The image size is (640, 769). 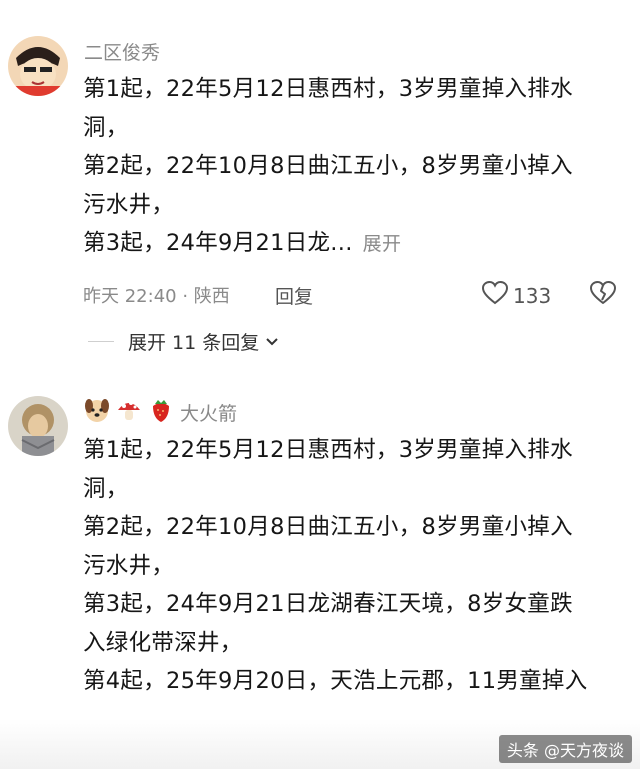 I want to click on comment-line: 第3起，24年9月21日龙... 展开, so click(x=353, y=244).